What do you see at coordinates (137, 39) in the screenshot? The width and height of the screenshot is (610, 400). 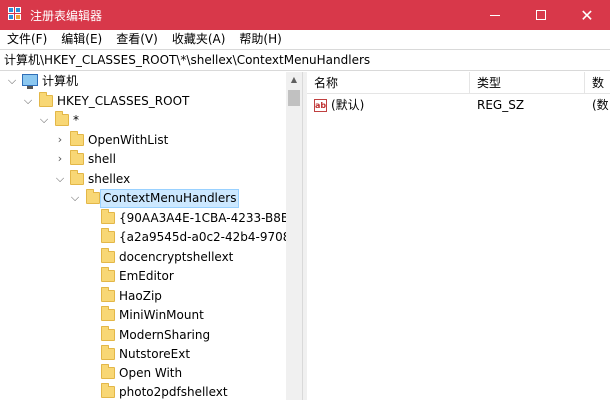 I see `menu-view: 查看(V)` at bounding box center [137, 39].